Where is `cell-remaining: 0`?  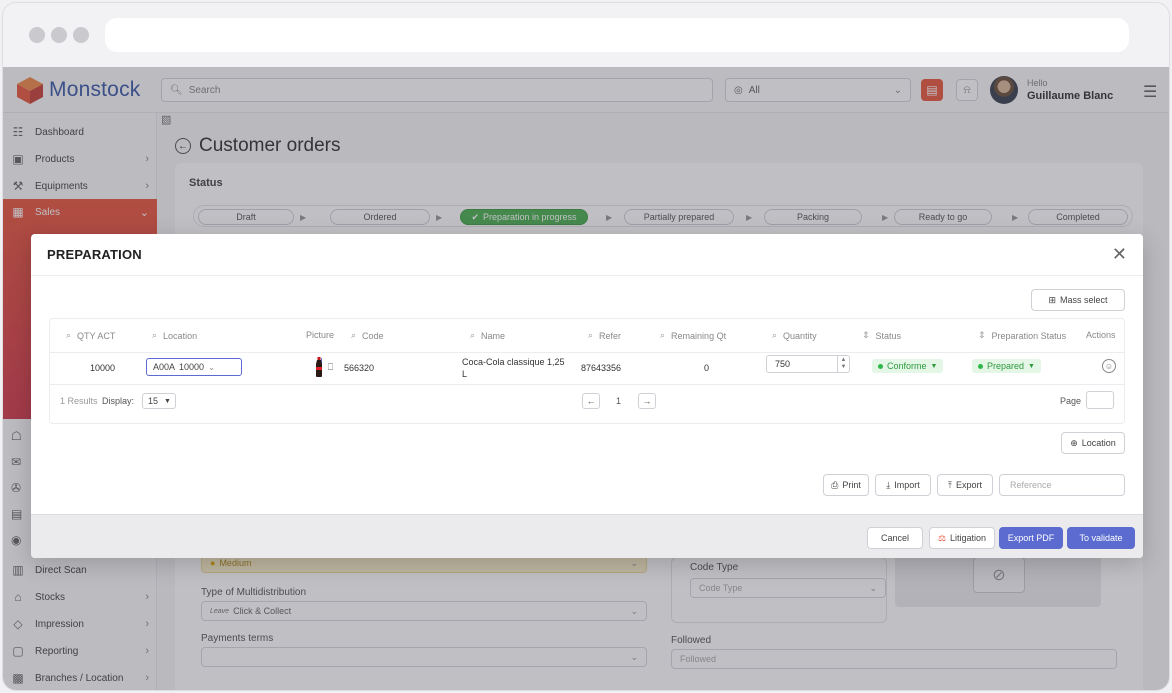
cell-remaining: 0 is located at coordinates (707, 368).